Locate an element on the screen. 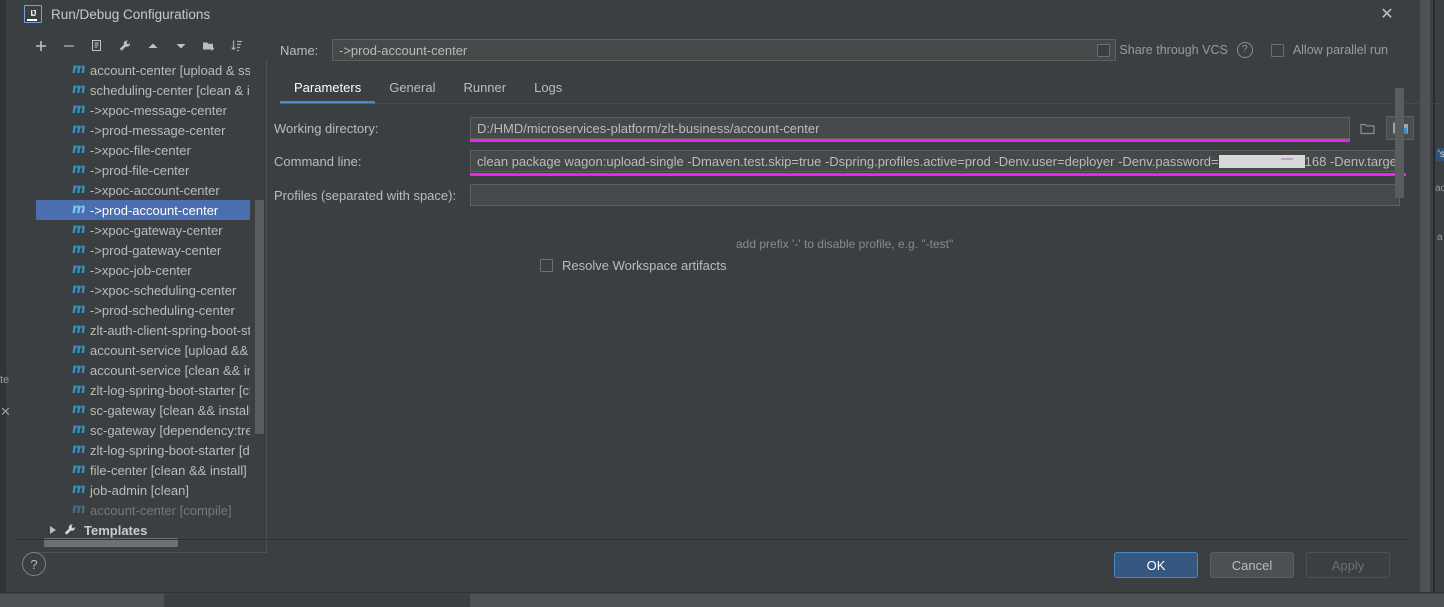 The image size is (1444, 607). sidebar-item-1: m scheduling-center [clean & ins is located at coordinates (143, 90).